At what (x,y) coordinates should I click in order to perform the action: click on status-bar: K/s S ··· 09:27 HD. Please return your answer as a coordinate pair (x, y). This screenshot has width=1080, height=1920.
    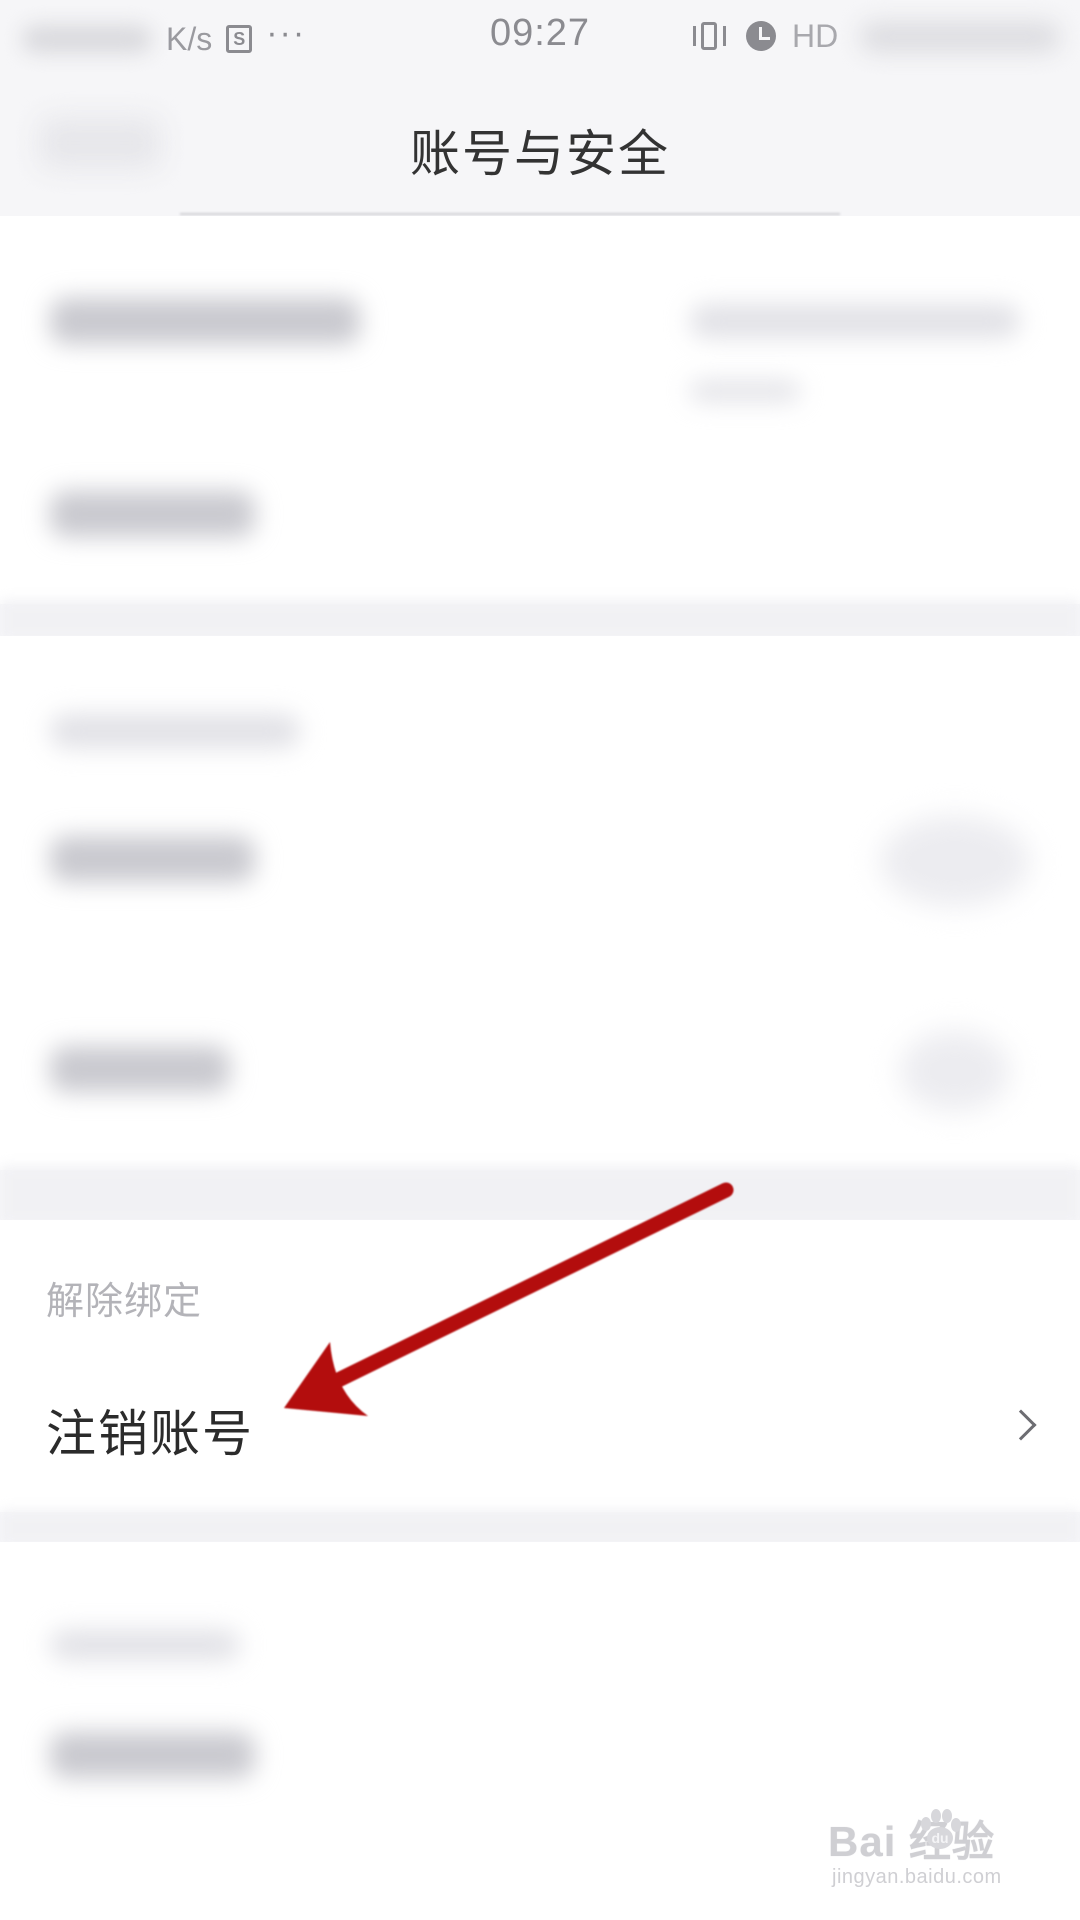
    Looking at the image, I should click on (540, 39).